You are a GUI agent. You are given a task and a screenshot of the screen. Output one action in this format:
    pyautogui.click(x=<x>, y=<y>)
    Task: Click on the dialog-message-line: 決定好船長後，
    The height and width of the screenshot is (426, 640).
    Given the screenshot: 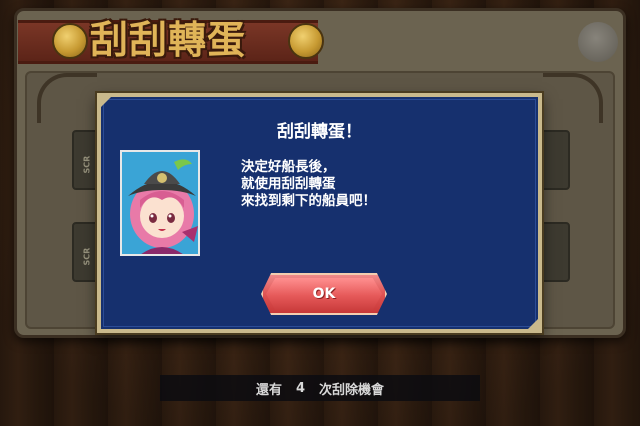 What is the action you would take?
    pyautogui.click(x=288, y=167)
    